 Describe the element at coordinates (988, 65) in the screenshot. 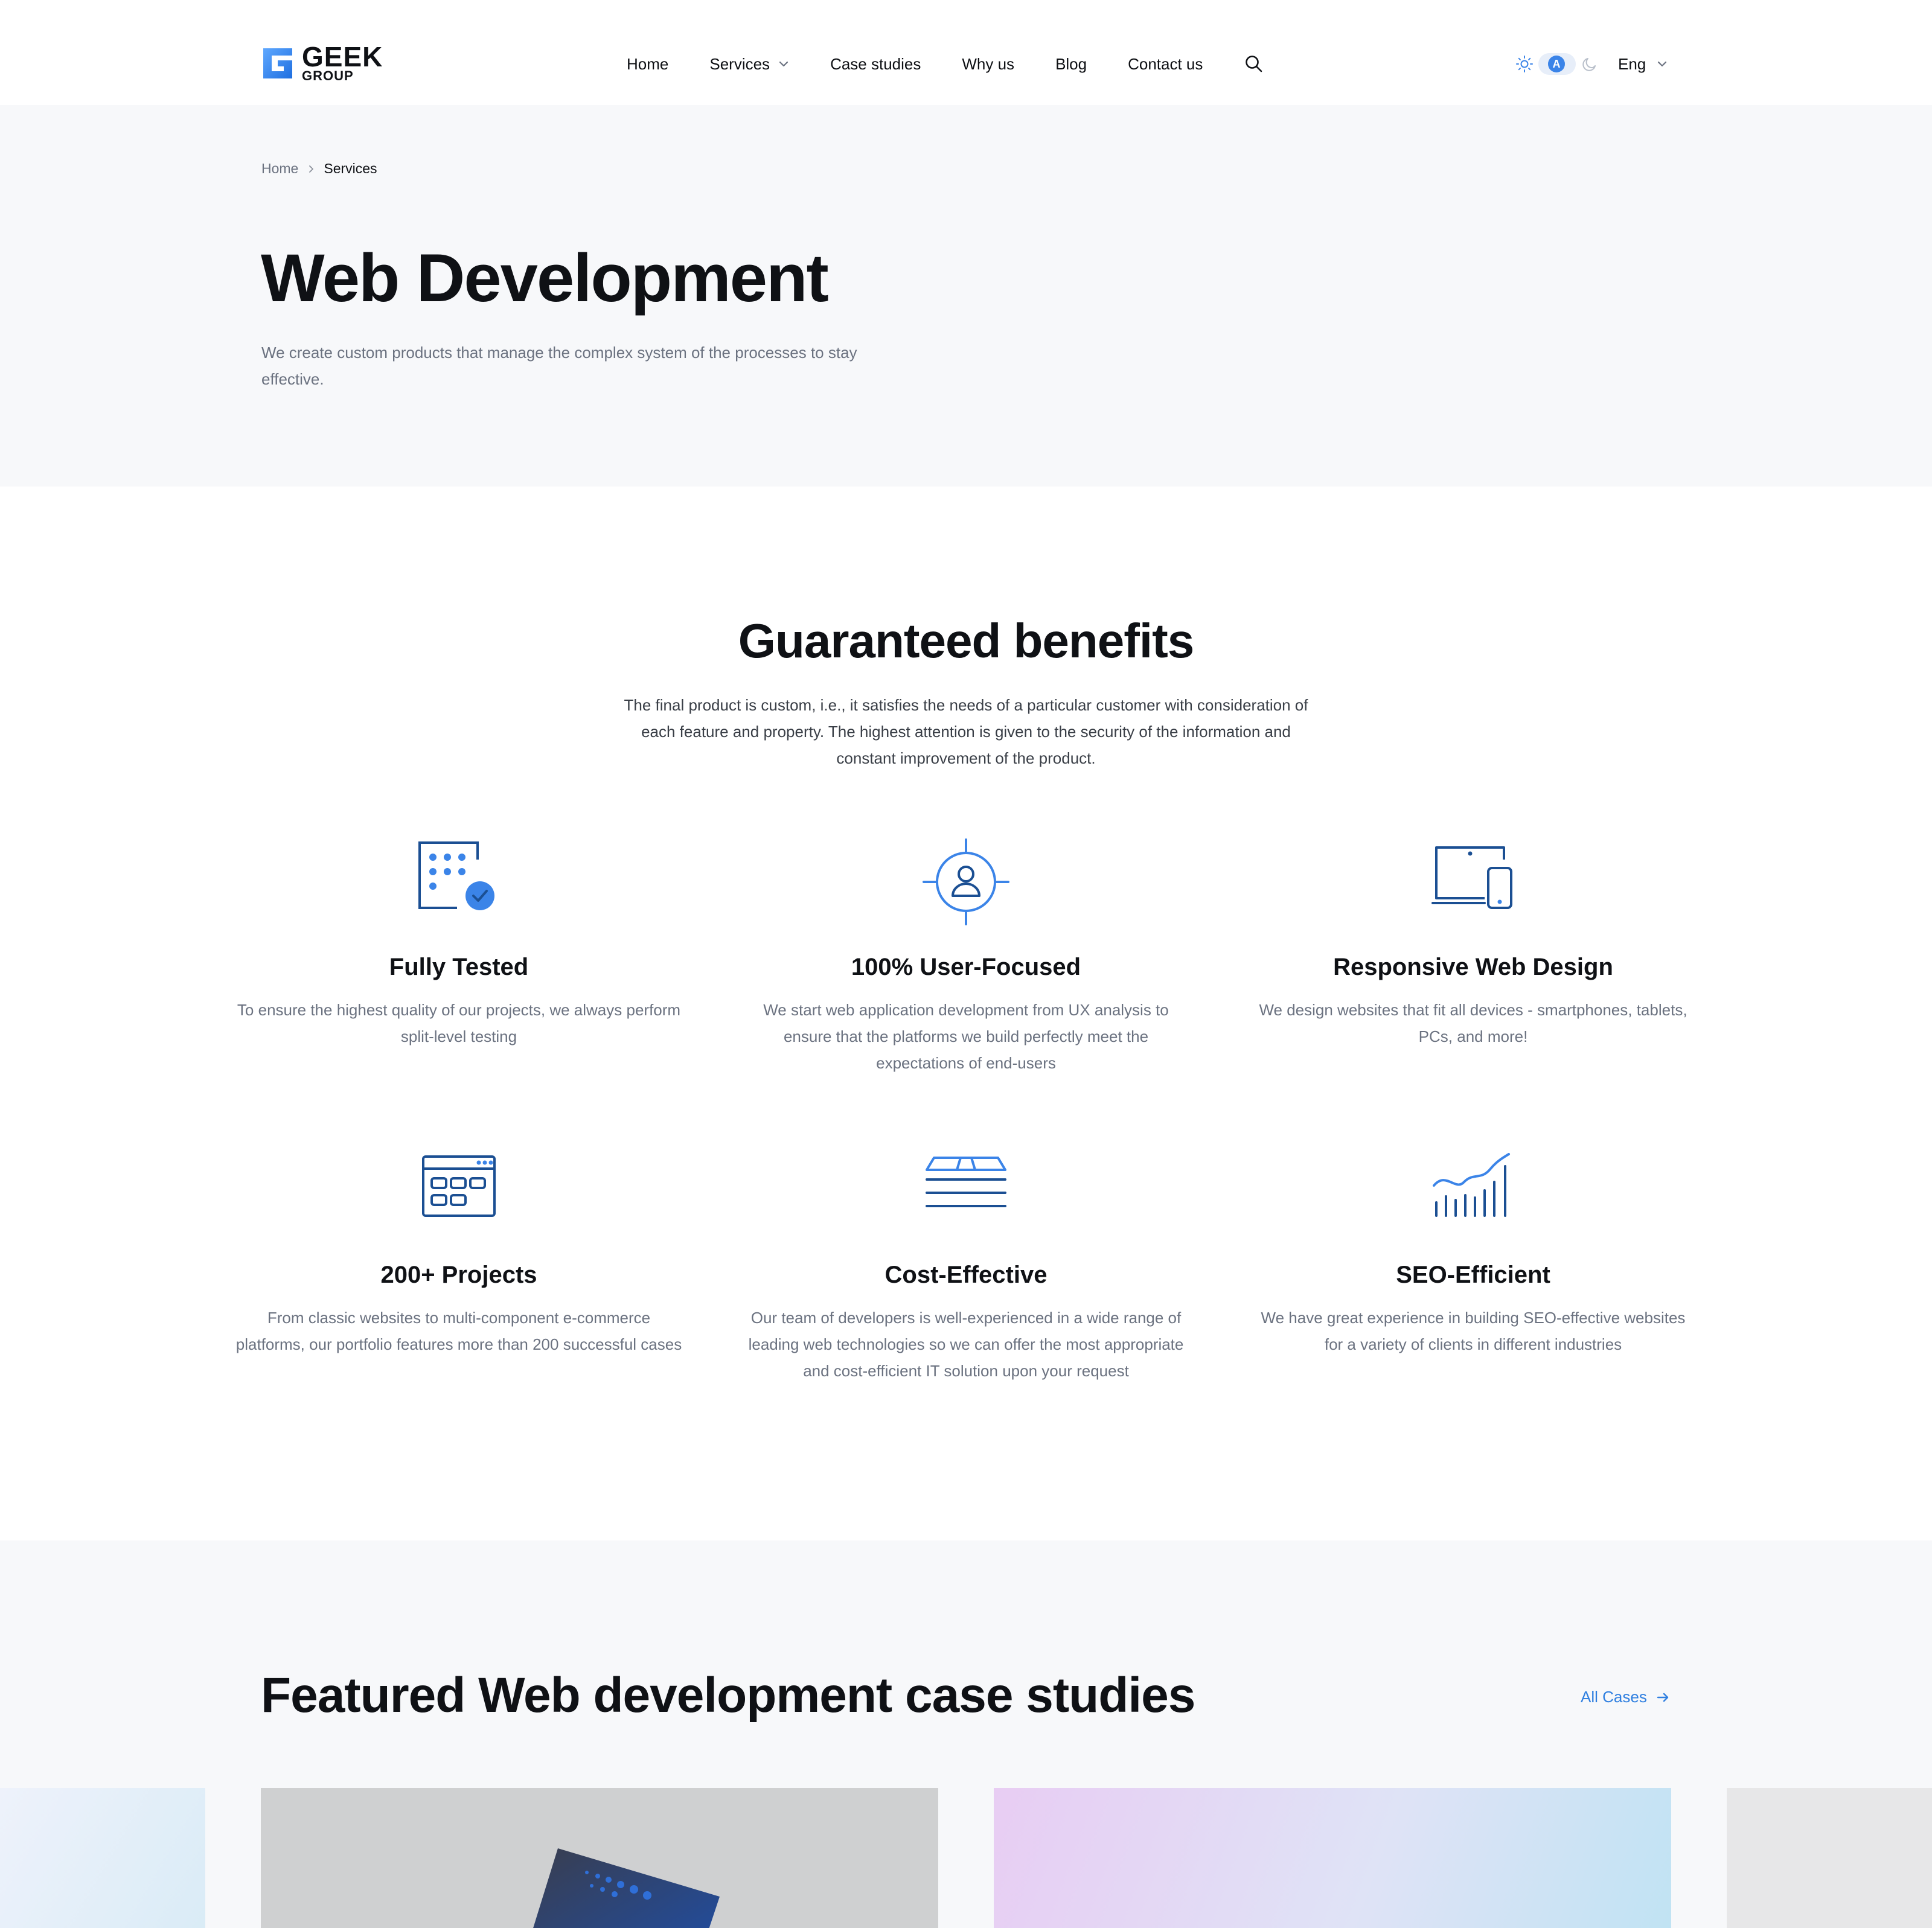

I see `nav-why-us: Why us` at that location.